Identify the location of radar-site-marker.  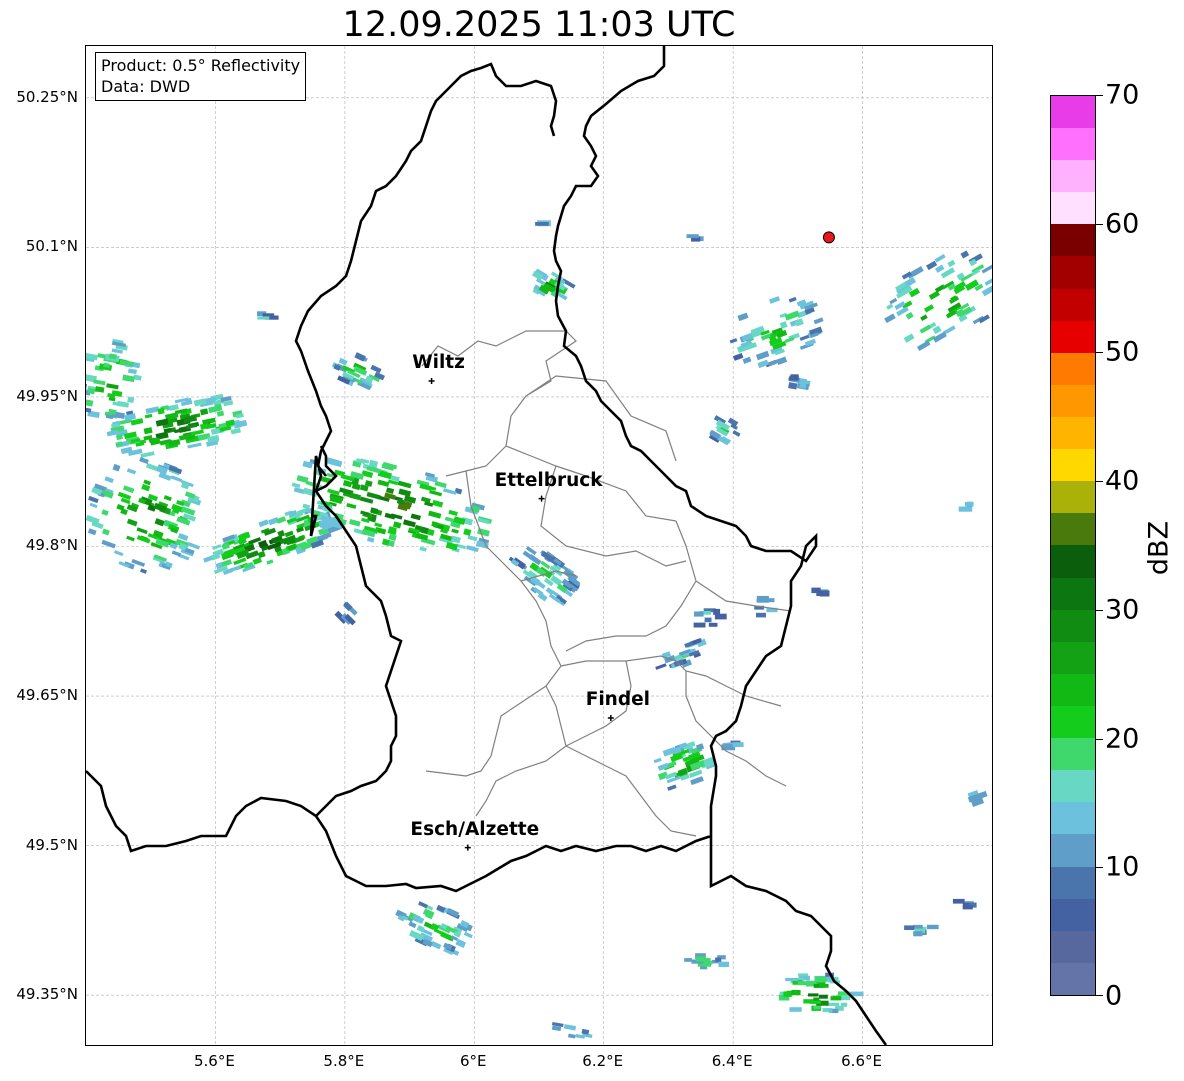
(828, 237).